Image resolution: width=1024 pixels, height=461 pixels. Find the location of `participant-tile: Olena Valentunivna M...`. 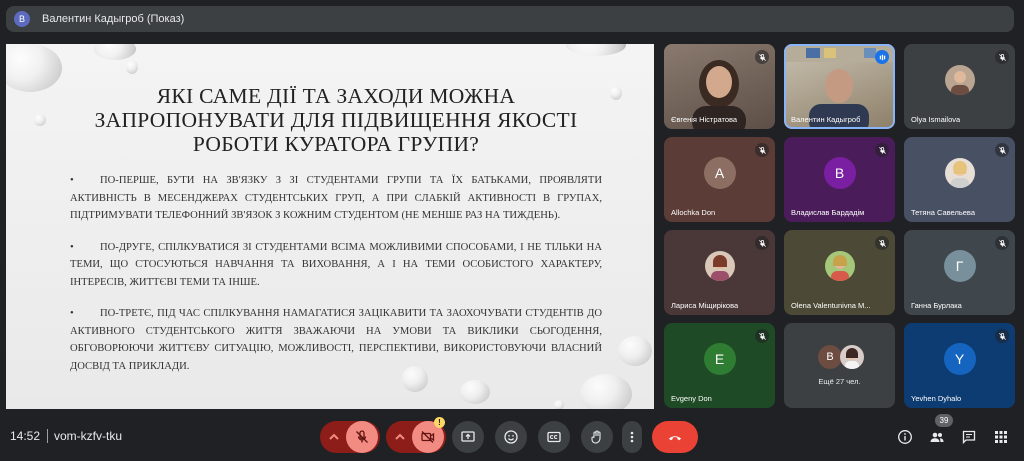

participant-tile: Olena Valentunivna M... is located at coordinates (839, 272).